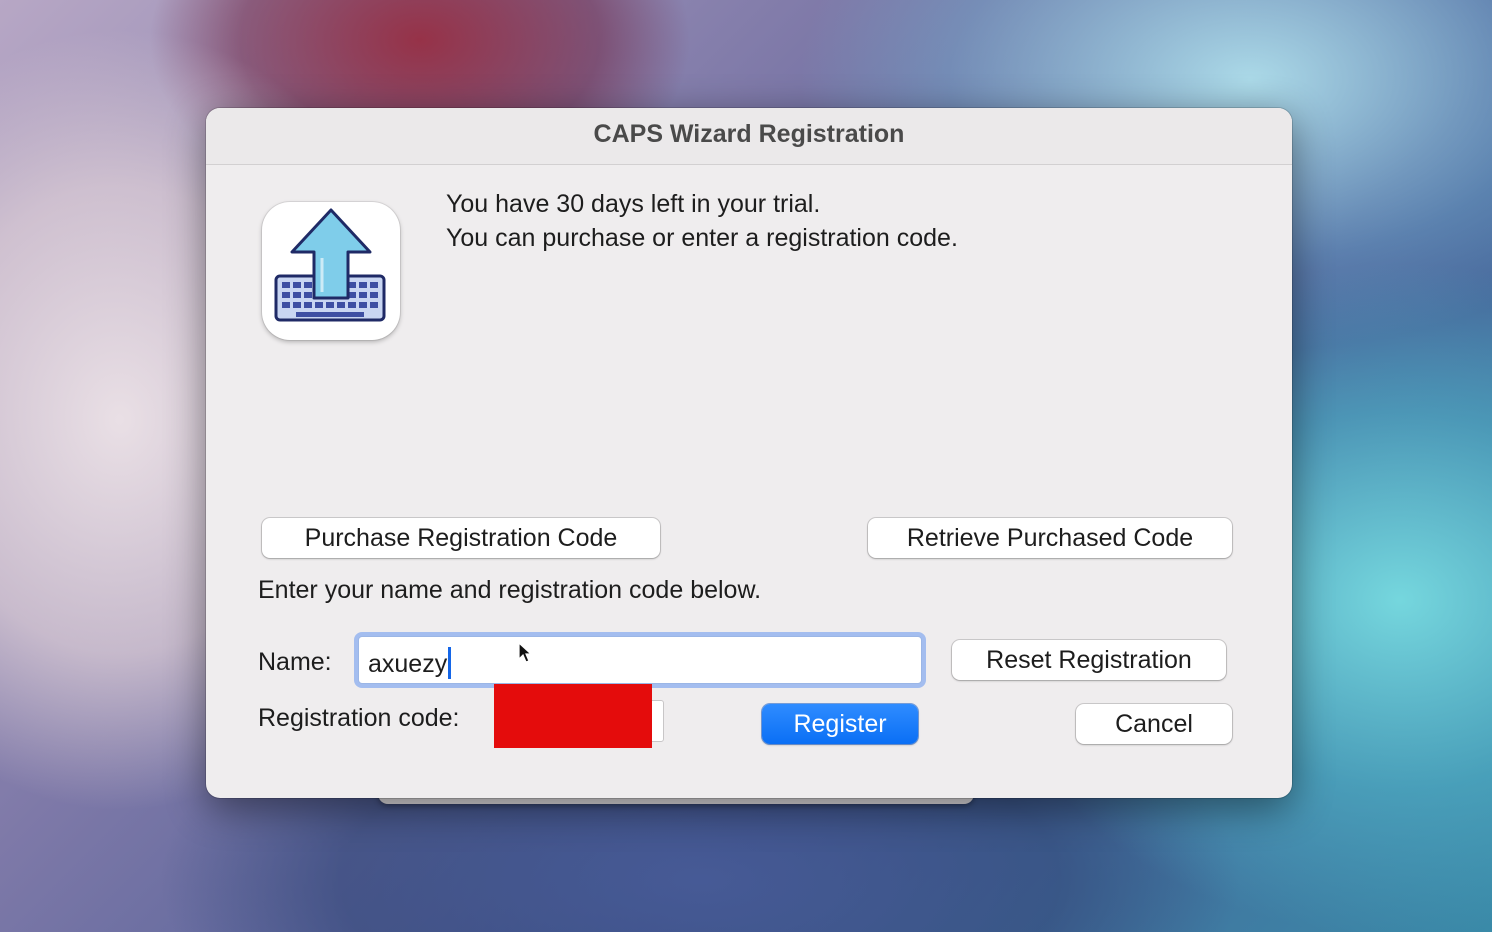 This screenshot has width=1492, height=932. What do you see at coordinates (525, 652) in the screenshot?
I see `mouse-pointer-icon` at bounding box center [525, 652].